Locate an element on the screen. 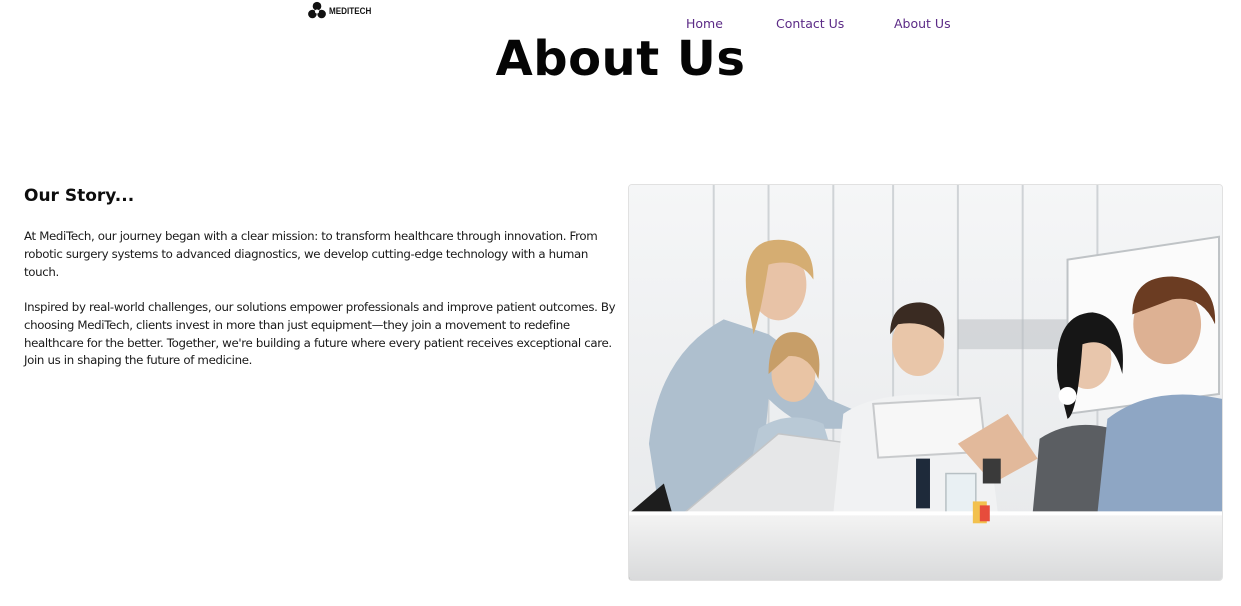 The image size is (1241, 606). page-title: About Us is located at coordinates (620, 59).